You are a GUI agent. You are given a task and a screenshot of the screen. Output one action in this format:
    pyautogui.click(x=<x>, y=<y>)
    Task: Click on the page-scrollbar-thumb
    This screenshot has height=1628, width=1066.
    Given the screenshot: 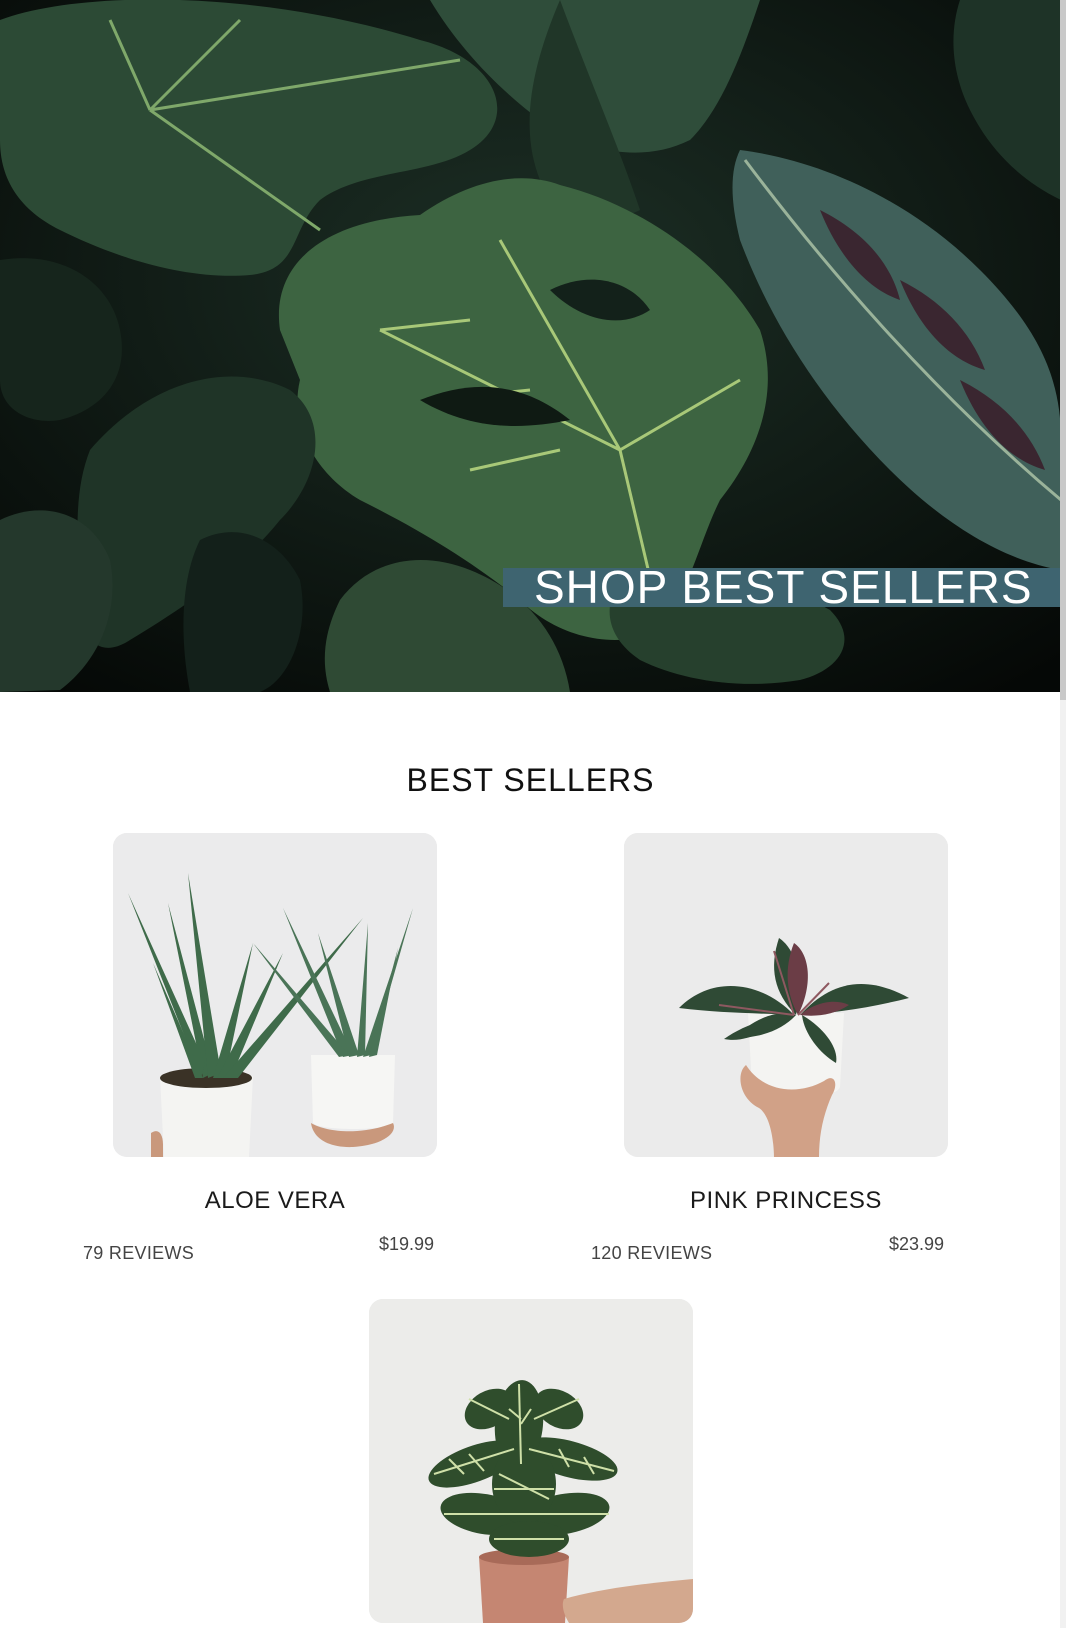 What is the action you would take?
    pyautogui.click(x=1063, y=350)
    